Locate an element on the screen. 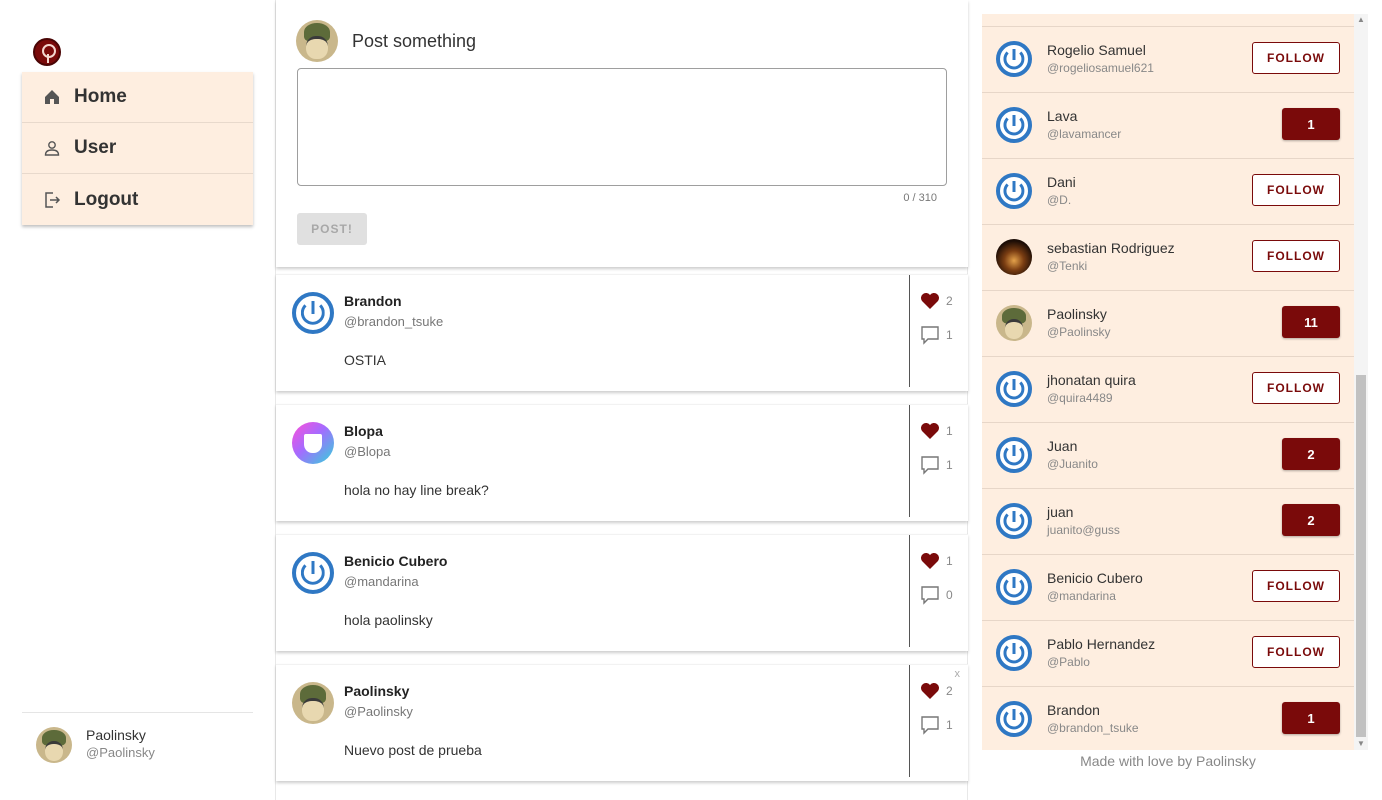  user-name: Benicio Cubero is located at coordinates (1095, 578).